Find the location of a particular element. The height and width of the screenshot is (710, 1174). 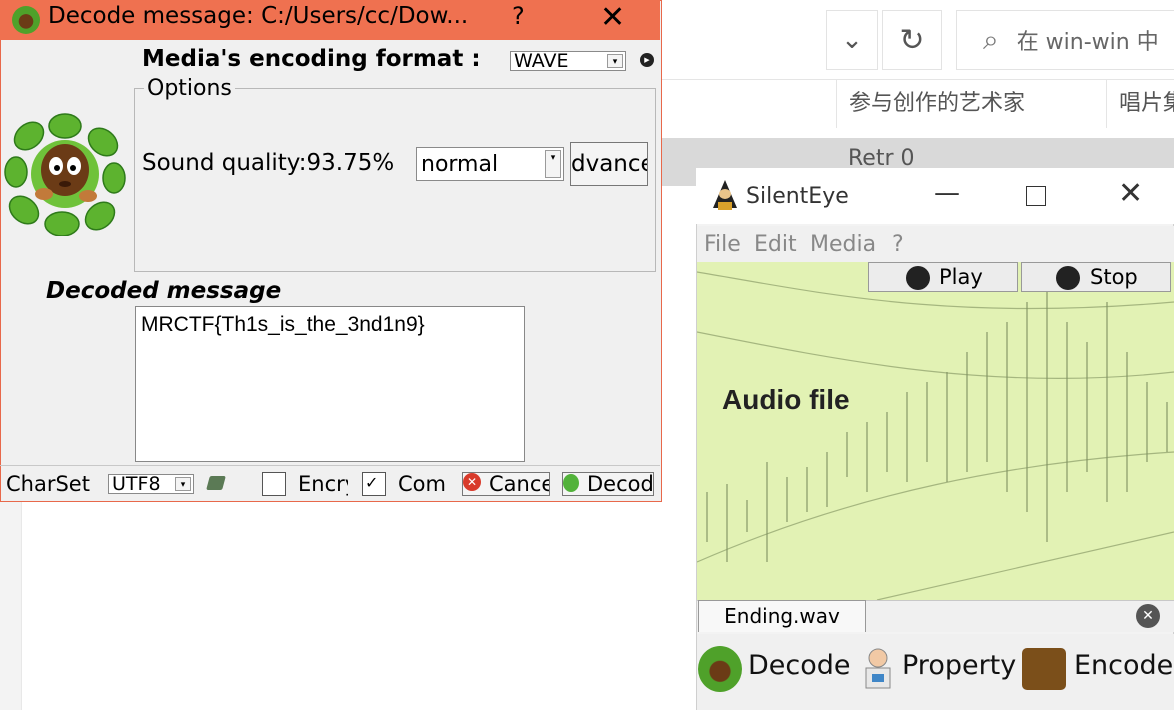

encrypt-label: Encry is located at coordinates (323, 484).